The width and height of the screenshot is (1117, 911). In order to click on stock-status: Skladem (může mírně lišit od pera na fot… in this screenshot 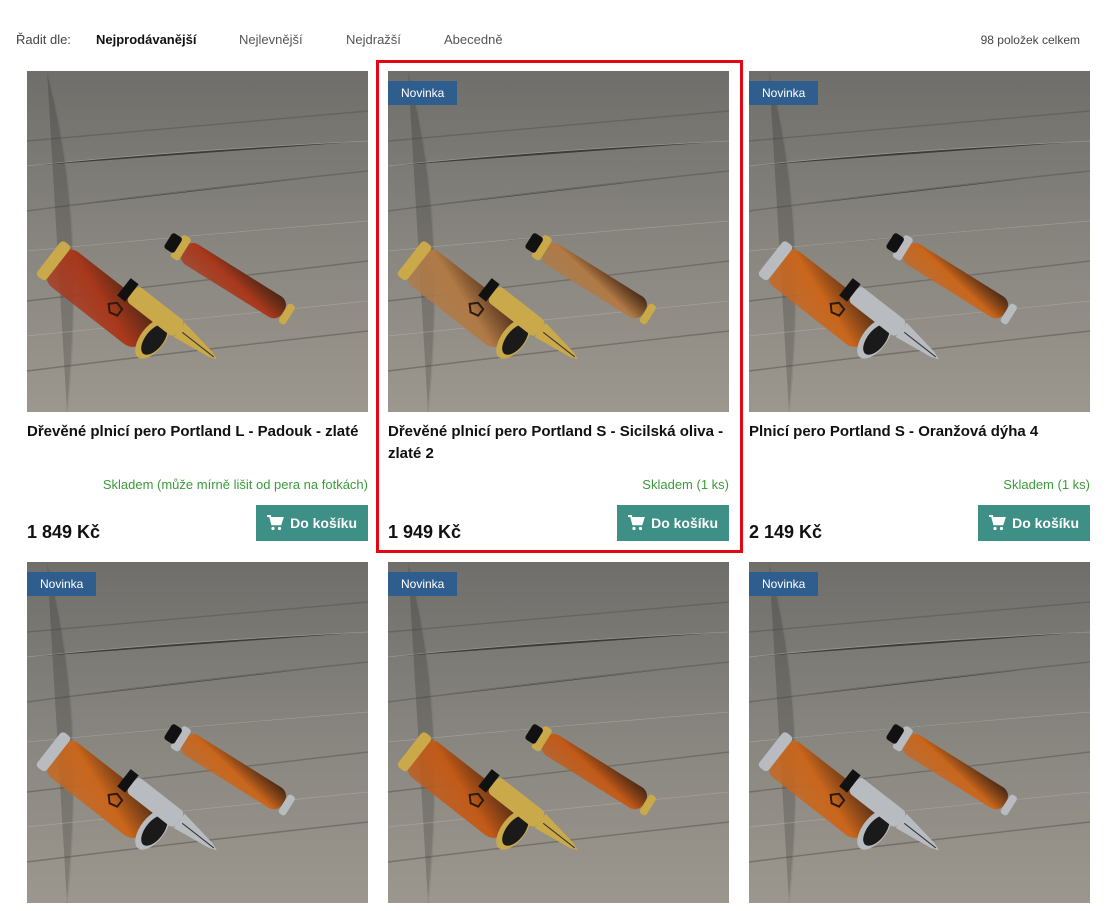, I will do `click(235, 484)`.